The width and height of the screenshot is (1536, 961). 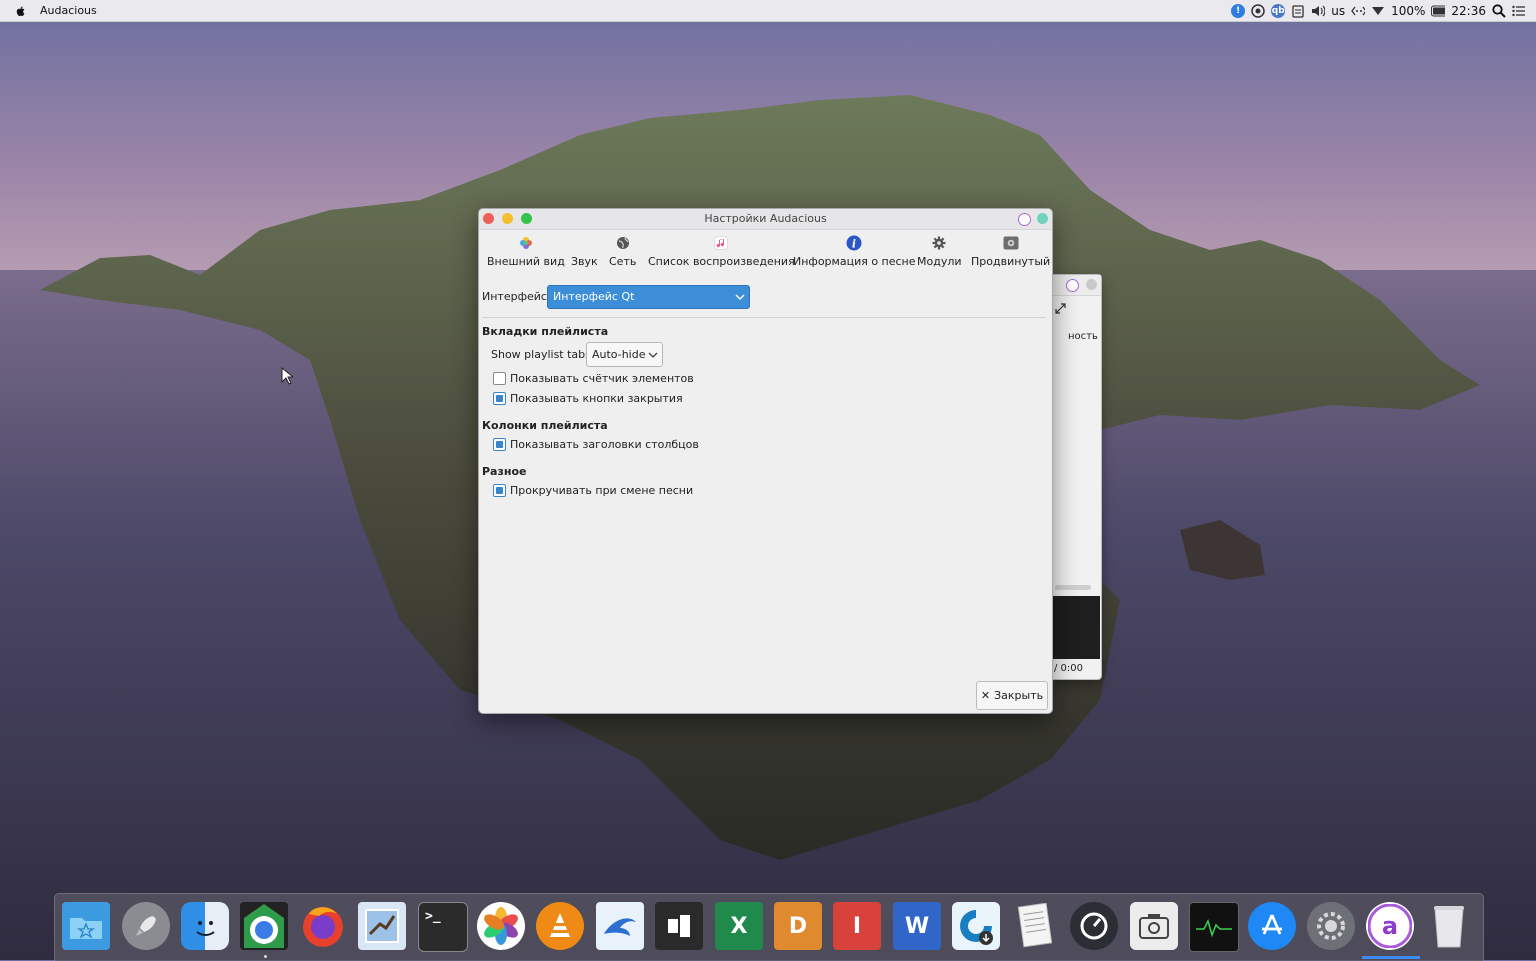 What do you see at coordinates (1091, 284) in the screenshot?
I see `back-window-close-button` at bounding box center [1091, 284].